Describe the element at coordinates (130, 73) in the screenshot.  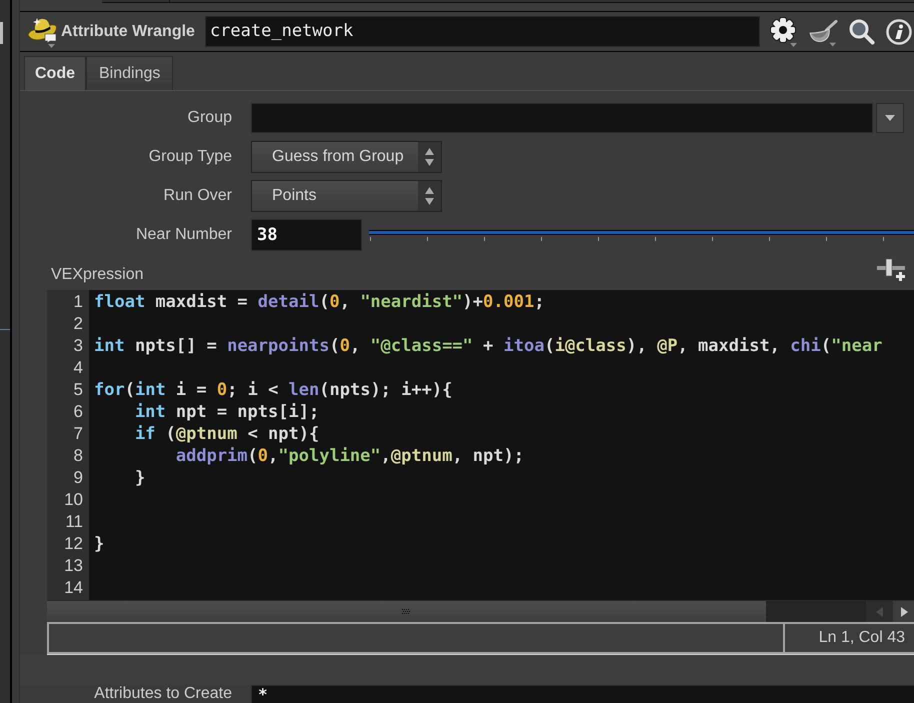
I see `tab: Bindings` at that location.